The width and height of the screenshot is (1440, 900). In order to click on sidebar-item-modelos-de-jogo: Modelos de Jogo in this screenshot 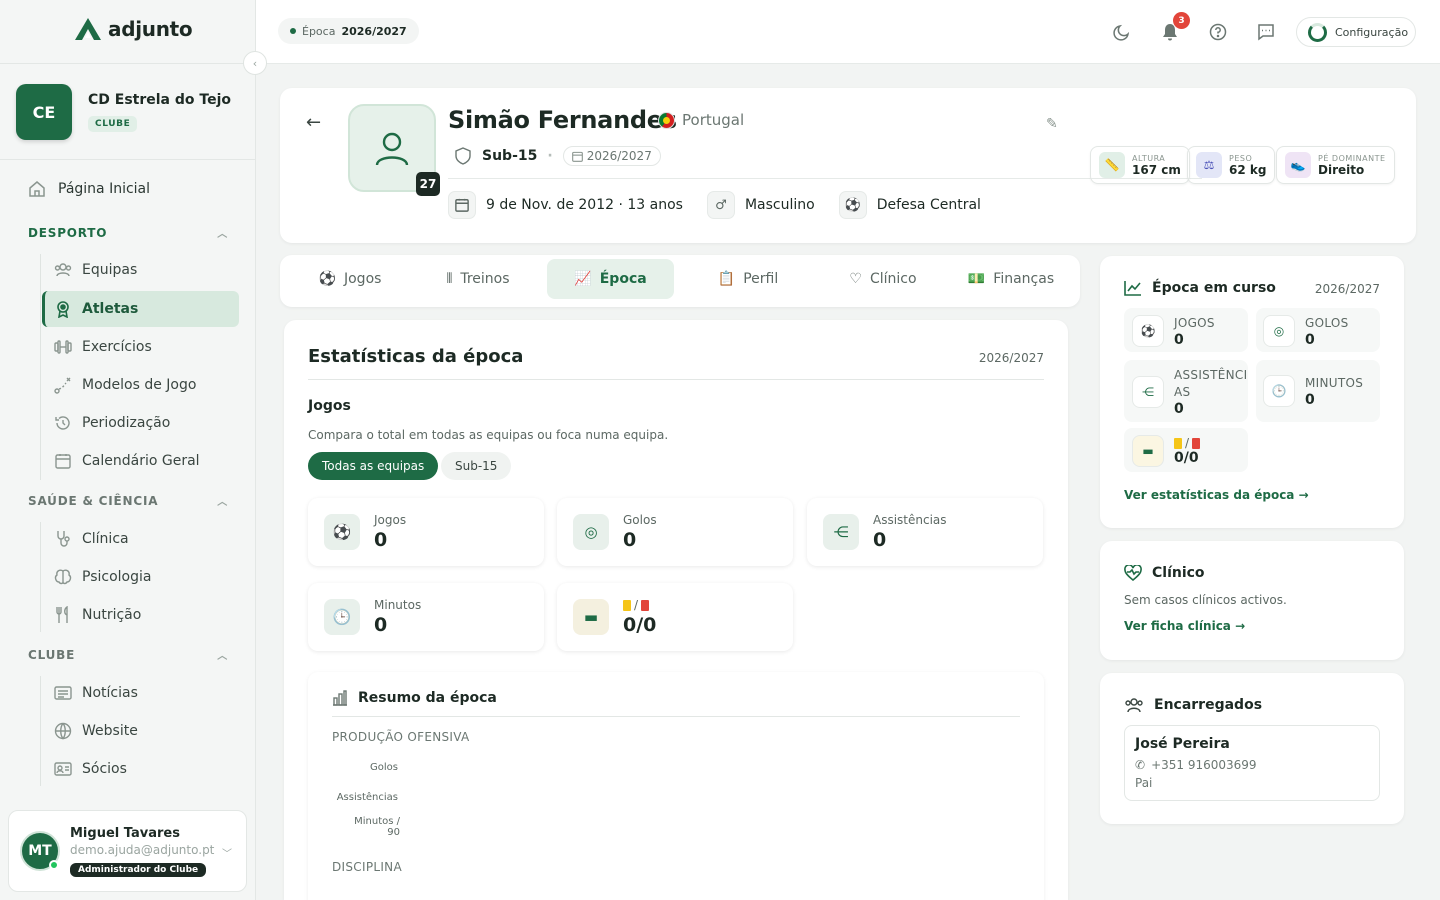, I will do `click(140, 385)`.